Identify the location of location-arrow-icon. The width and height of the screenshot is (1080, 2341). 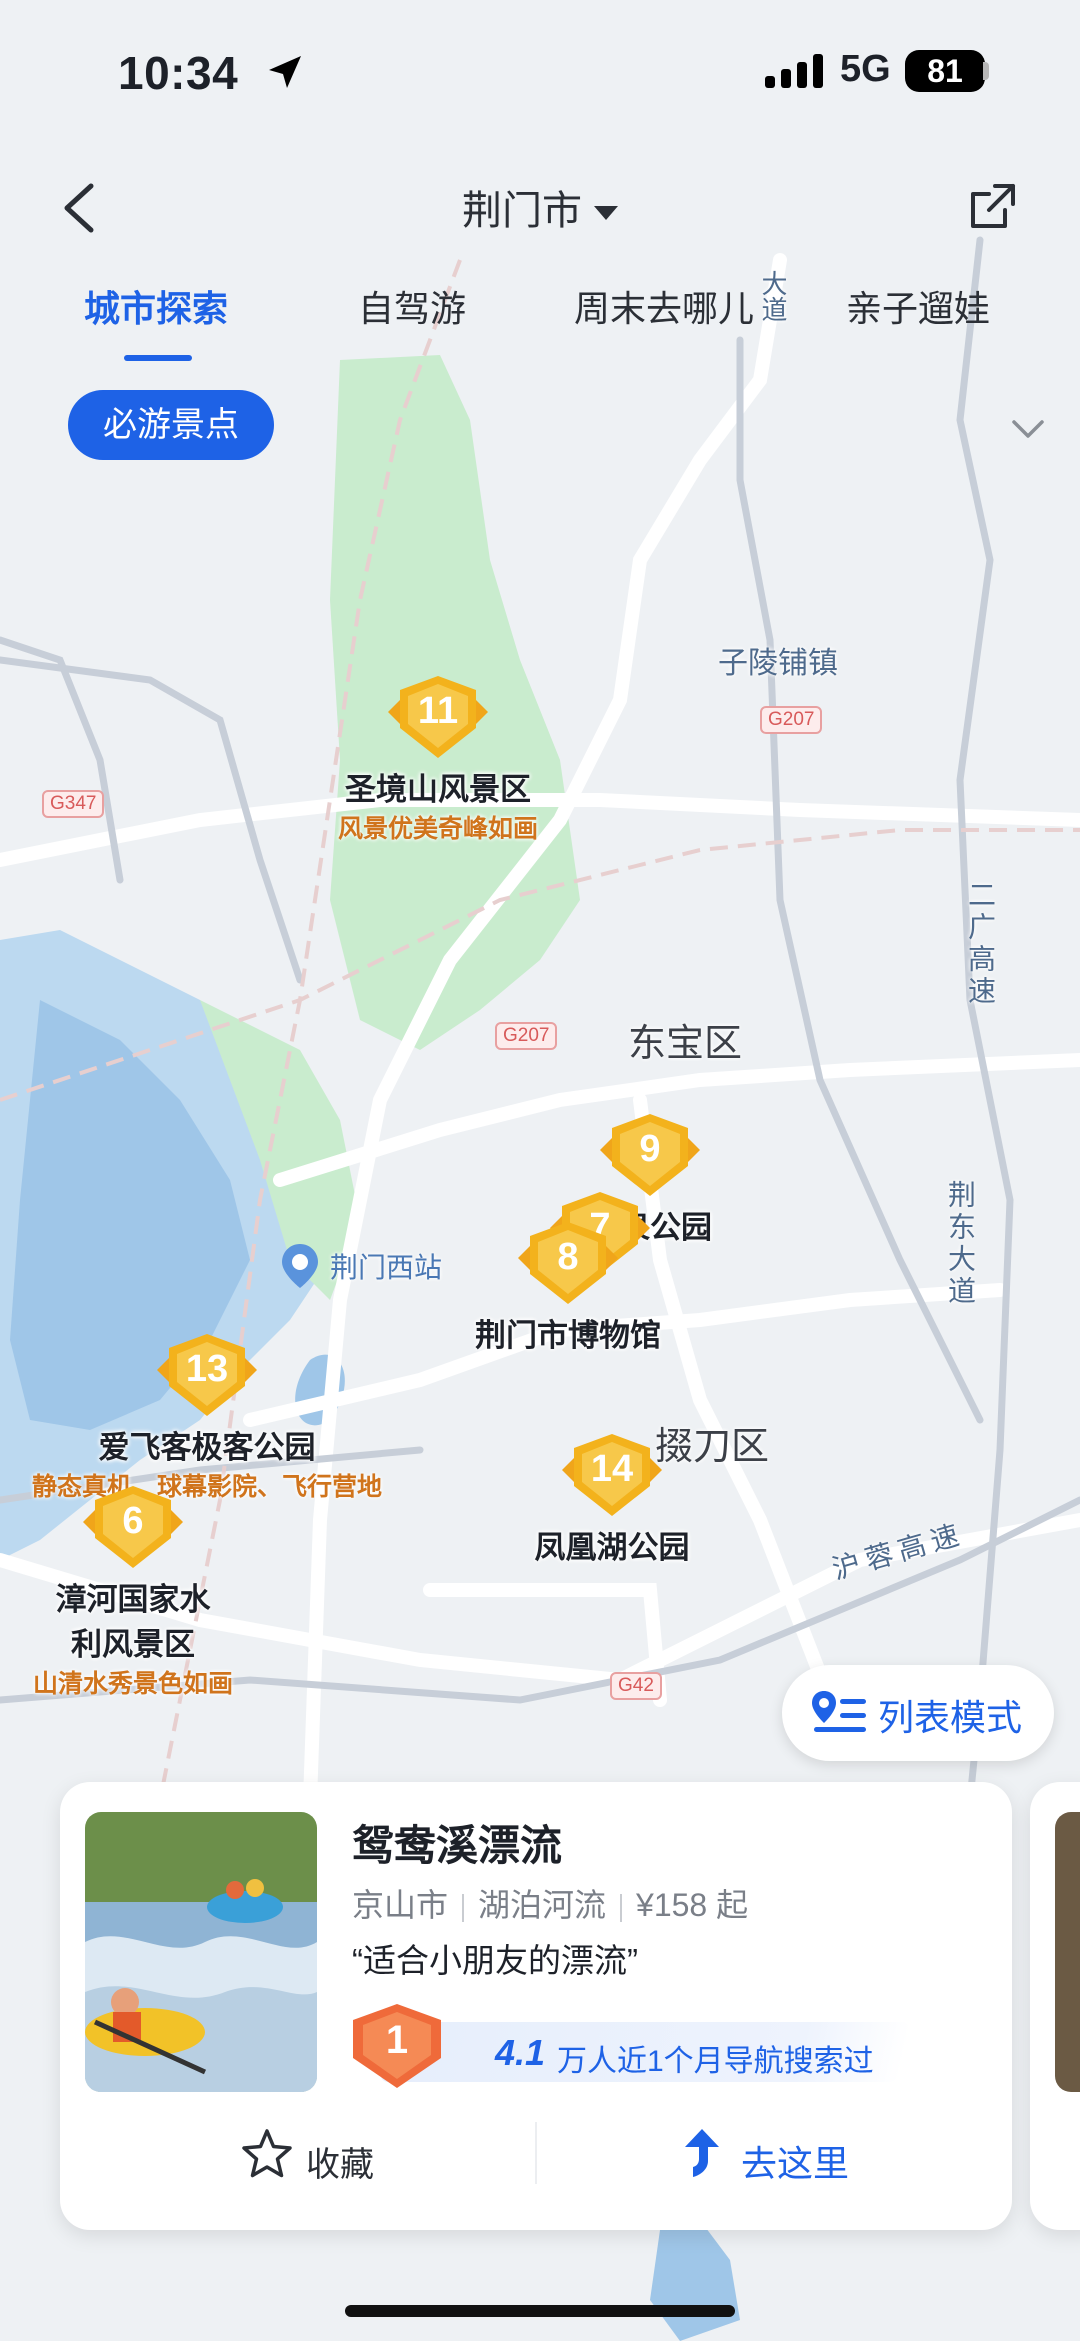
(285, 72).